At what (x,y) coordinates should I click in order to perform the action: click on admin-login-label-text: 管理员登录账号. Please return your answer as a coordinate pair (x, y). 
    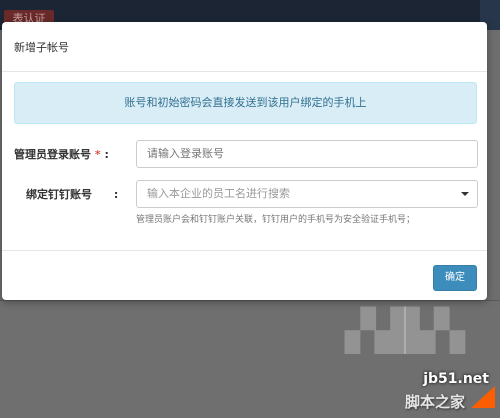
    Looking at the image, I should click on (52, 154).